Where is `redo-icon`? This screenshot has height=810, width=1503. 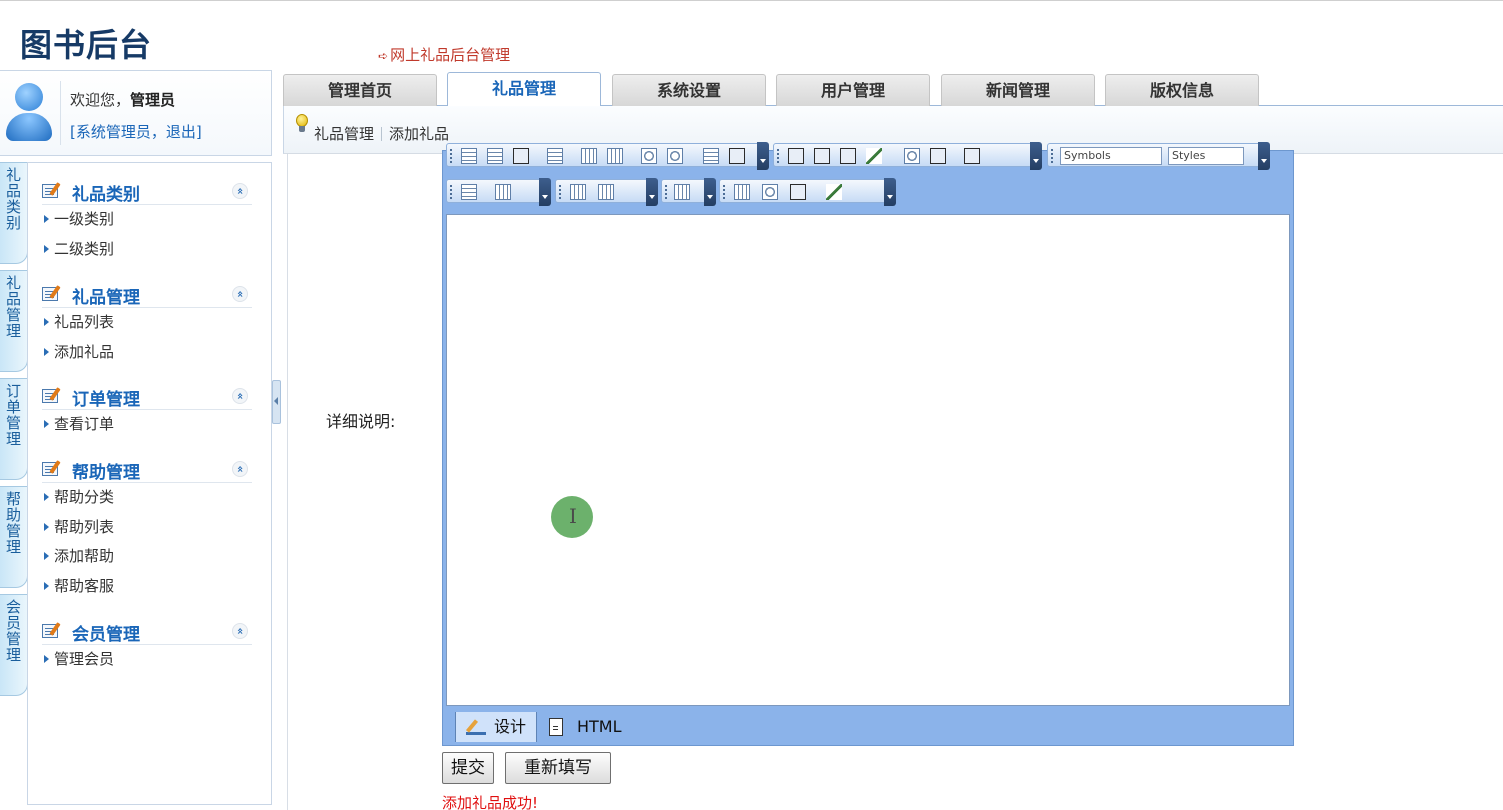
redo-icon is located at coordinates (938, 156).